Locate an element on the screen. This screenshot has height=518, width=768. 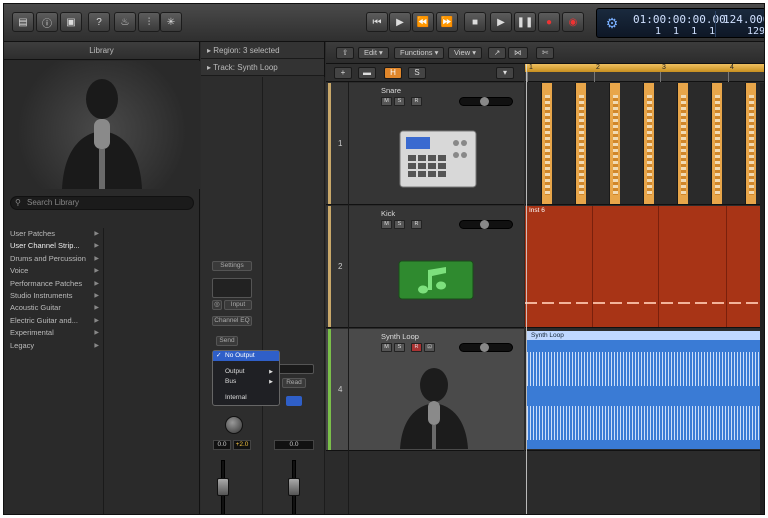
vertical-scrollbar is located at coordinates (762, 298).